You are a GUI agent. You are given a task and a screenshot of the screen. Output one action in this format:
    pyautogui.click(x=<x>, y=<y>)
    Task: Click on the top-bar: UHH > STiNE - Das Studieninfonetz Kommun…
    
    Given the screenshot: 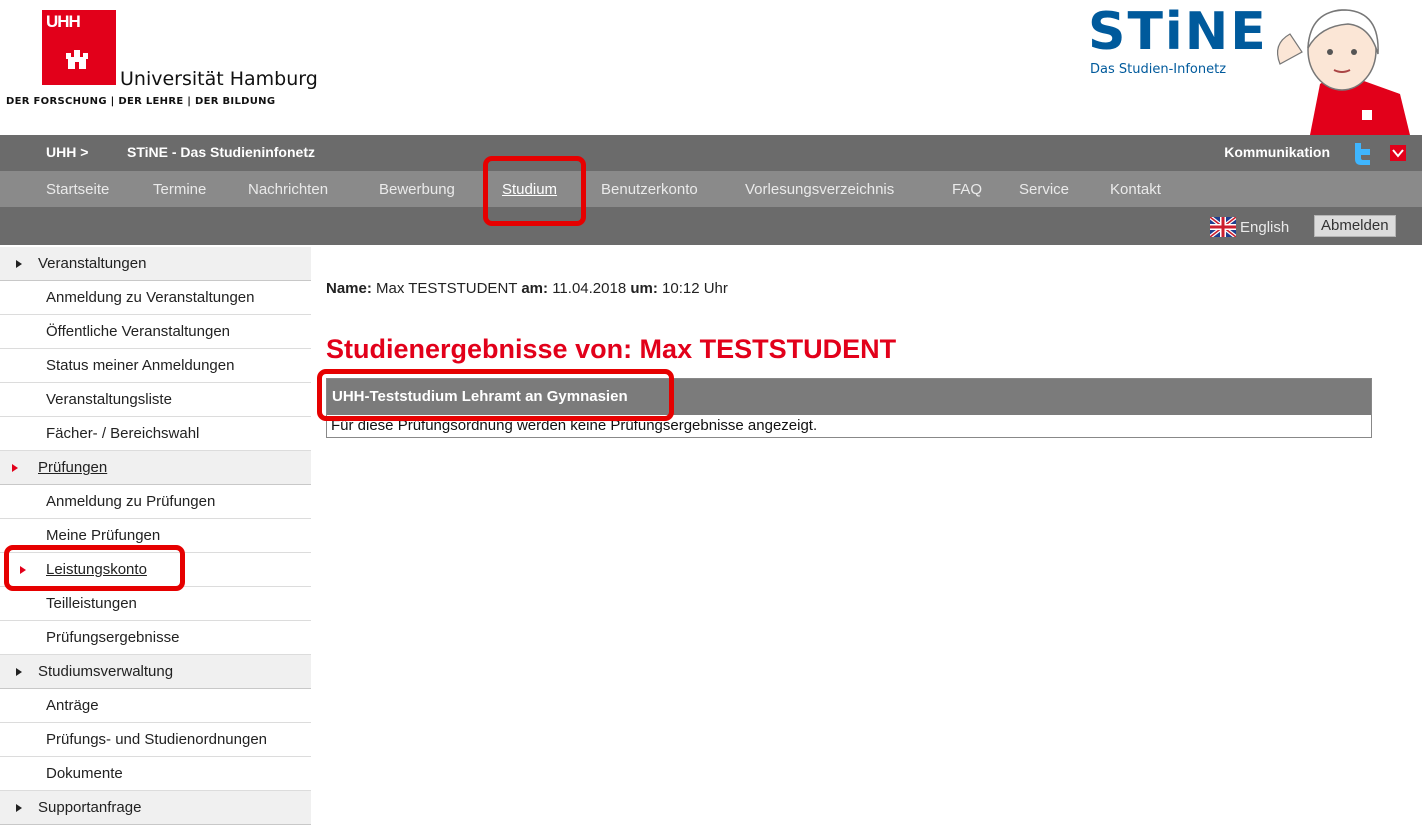 What is the action you would take?
    pyautogui.click(x=711, y=153)
    